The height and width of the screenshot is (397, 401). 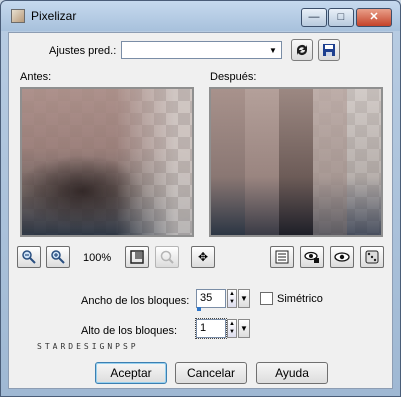 I want to click on block-height-label: Alto de los bloques:, so click(x=129, y=331).